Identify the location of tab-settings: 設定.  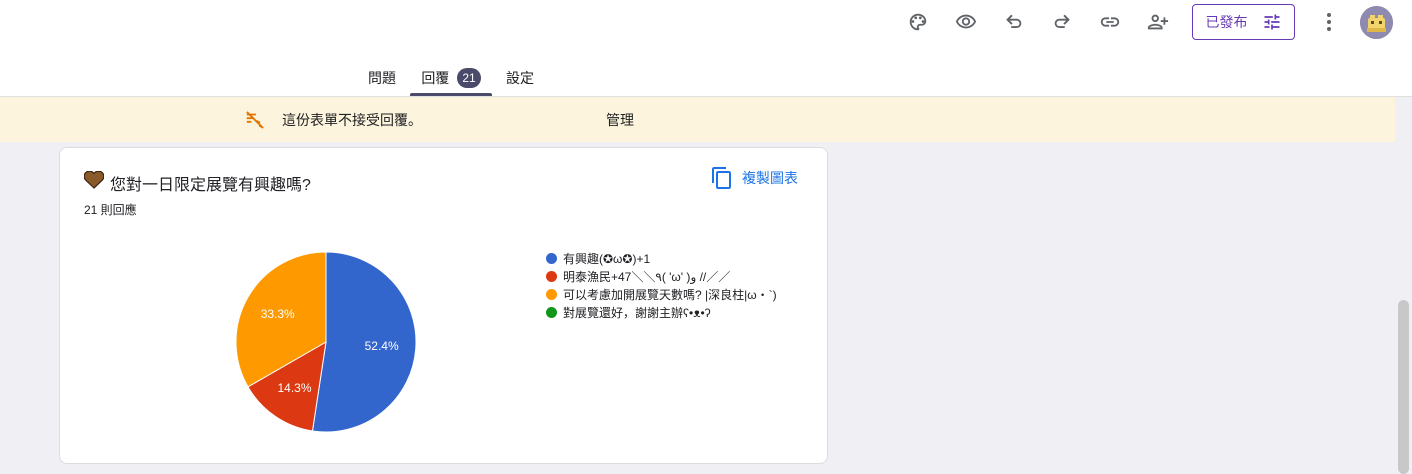
(520, 79).